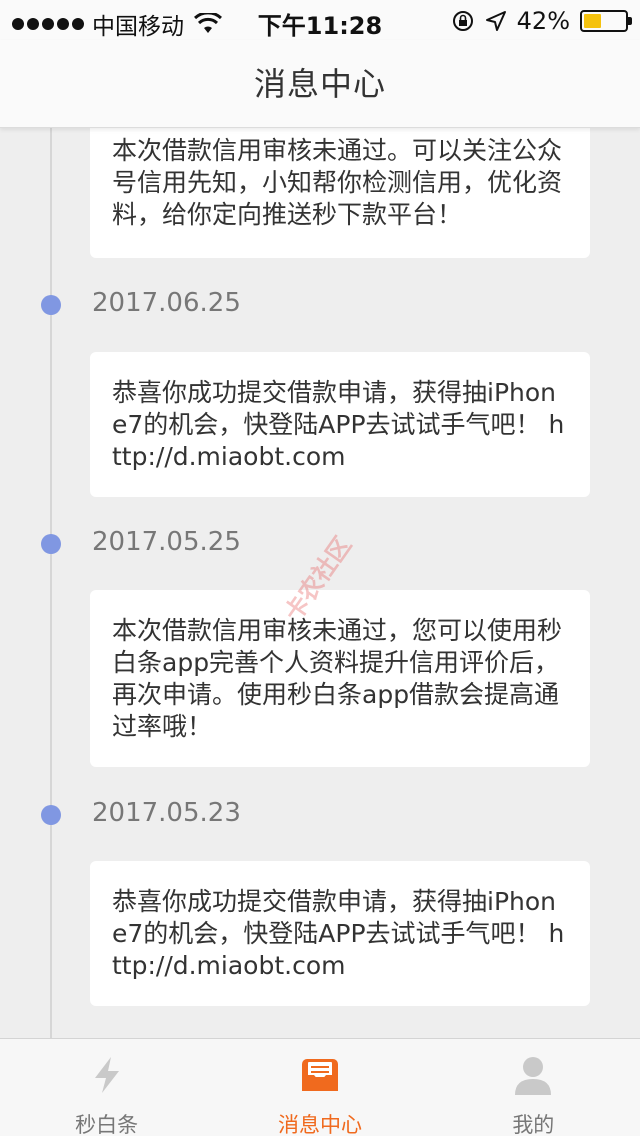  I want to click on battery-level, so click(592, 21).